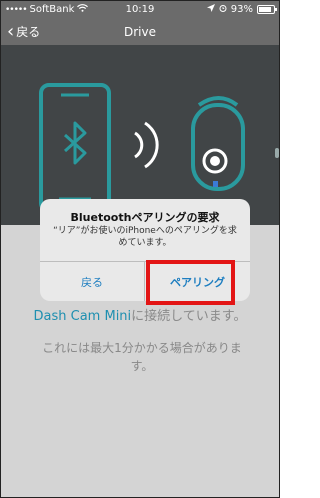  Describe the element at coordinates (223, 9) in the screenshot. I see `alarm-icon` at that location.